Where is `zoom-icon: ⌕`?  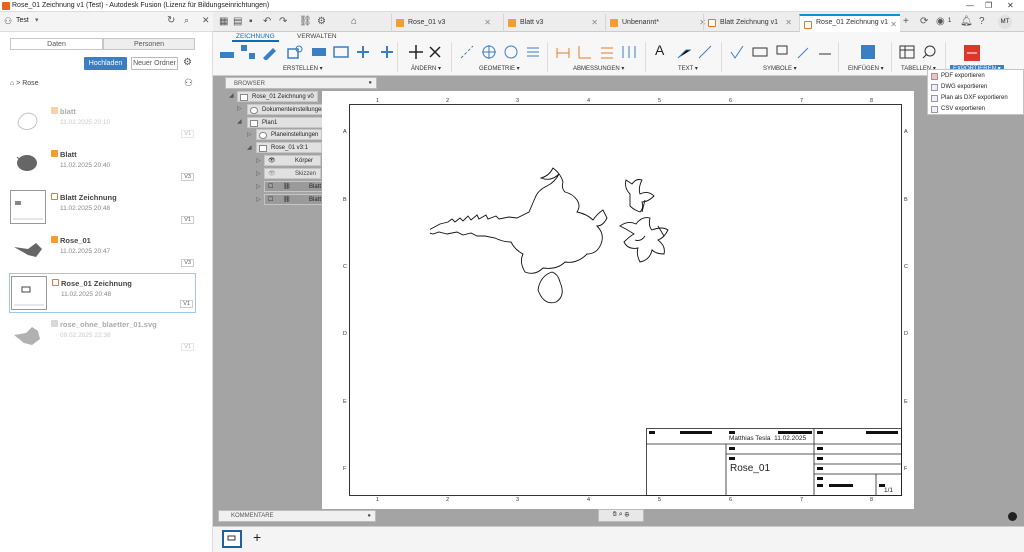 zoom-icon: ⌕ is located at coordinates (621, 514).